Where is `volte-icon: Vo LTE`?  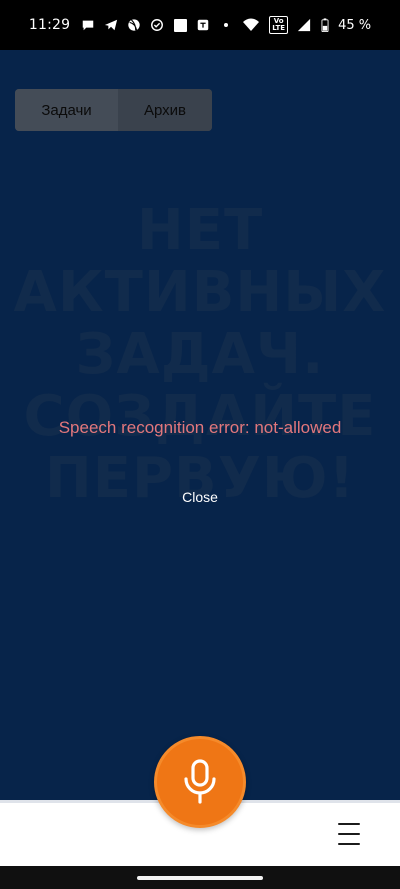 volte-icon: Vo LTE is located at coordinates (279, 25).